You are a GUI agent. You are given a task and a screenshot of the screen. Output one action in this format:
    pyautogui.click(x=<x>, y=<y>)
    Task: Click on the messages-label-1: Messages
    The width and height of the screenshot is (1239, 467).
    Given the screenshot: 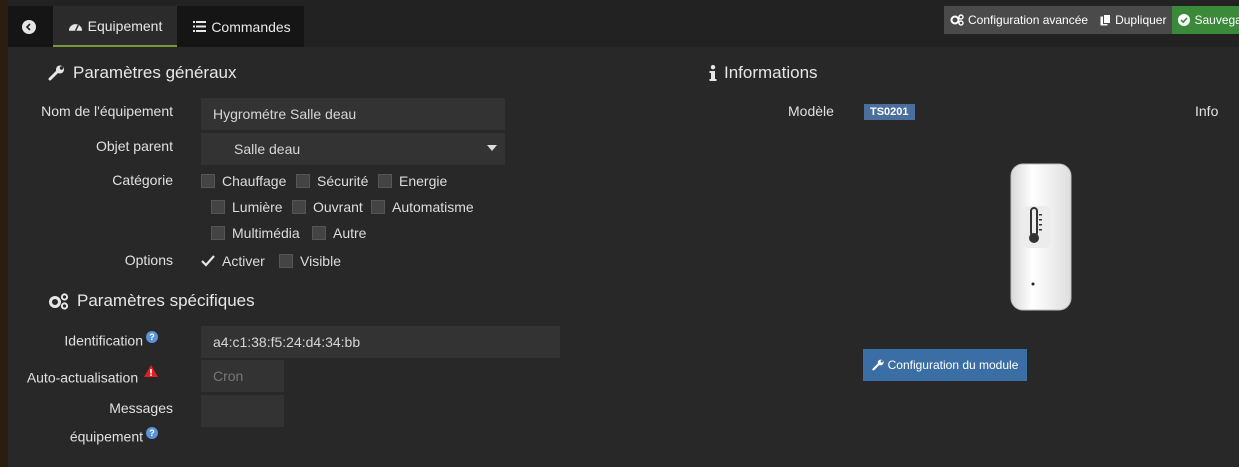 What is the action you would take?
    pyautogui.click(x=141, y=408)
    